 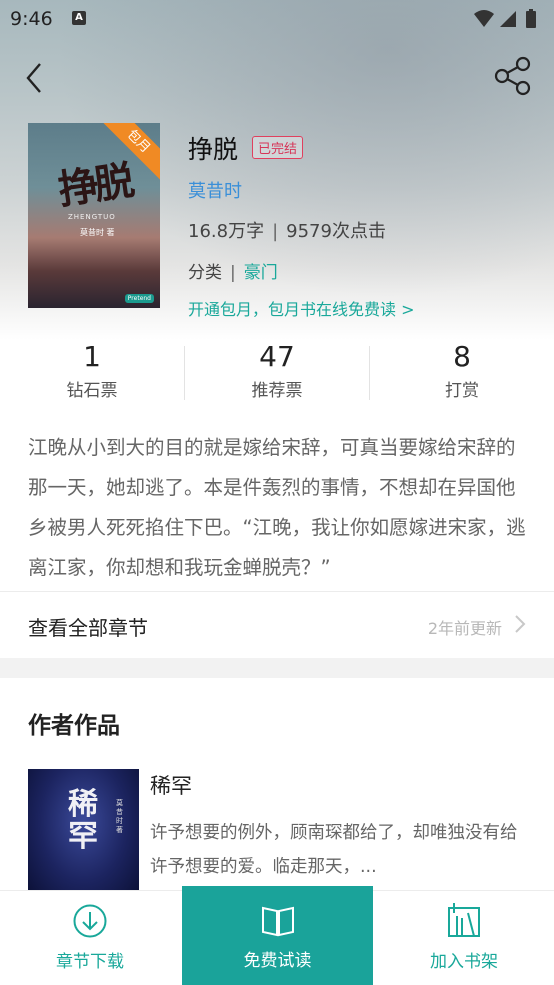 What do you see at coordinates (336, 231) in the screenshot?
I see `click-count: 9579次点击` at bounding box center [336, 231].